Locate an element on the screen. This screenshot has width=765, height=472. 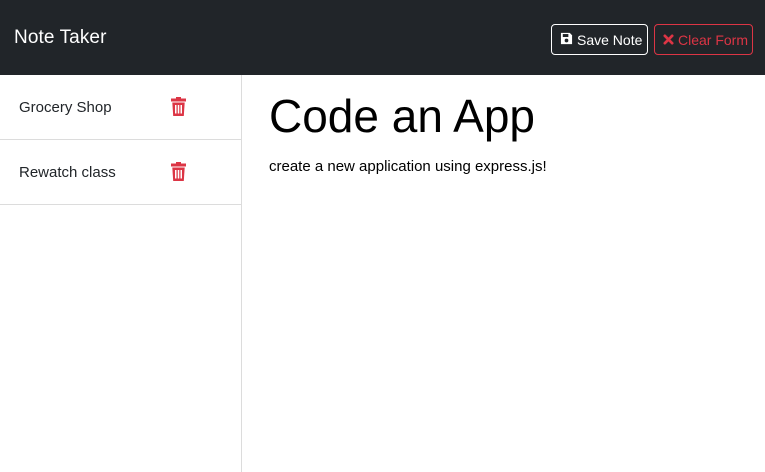
note-title: Grocery Shop is located at coordinates (65, 108).